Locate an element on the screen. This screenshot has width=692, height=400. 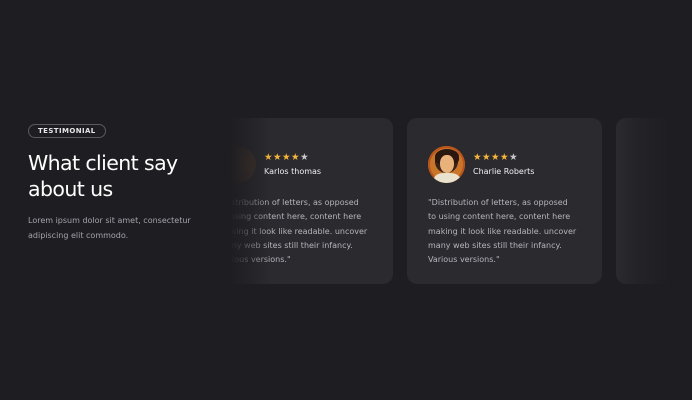
card-header: ★★★★★ Karlos thomas is located at coordinates (301, 164).